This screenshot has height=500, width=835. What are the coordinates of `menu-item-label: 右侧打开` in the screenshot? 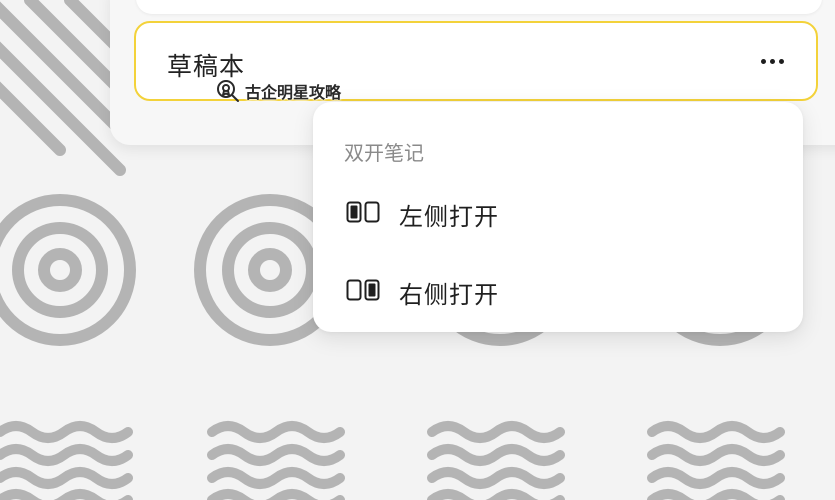 It's located at (449, 295).